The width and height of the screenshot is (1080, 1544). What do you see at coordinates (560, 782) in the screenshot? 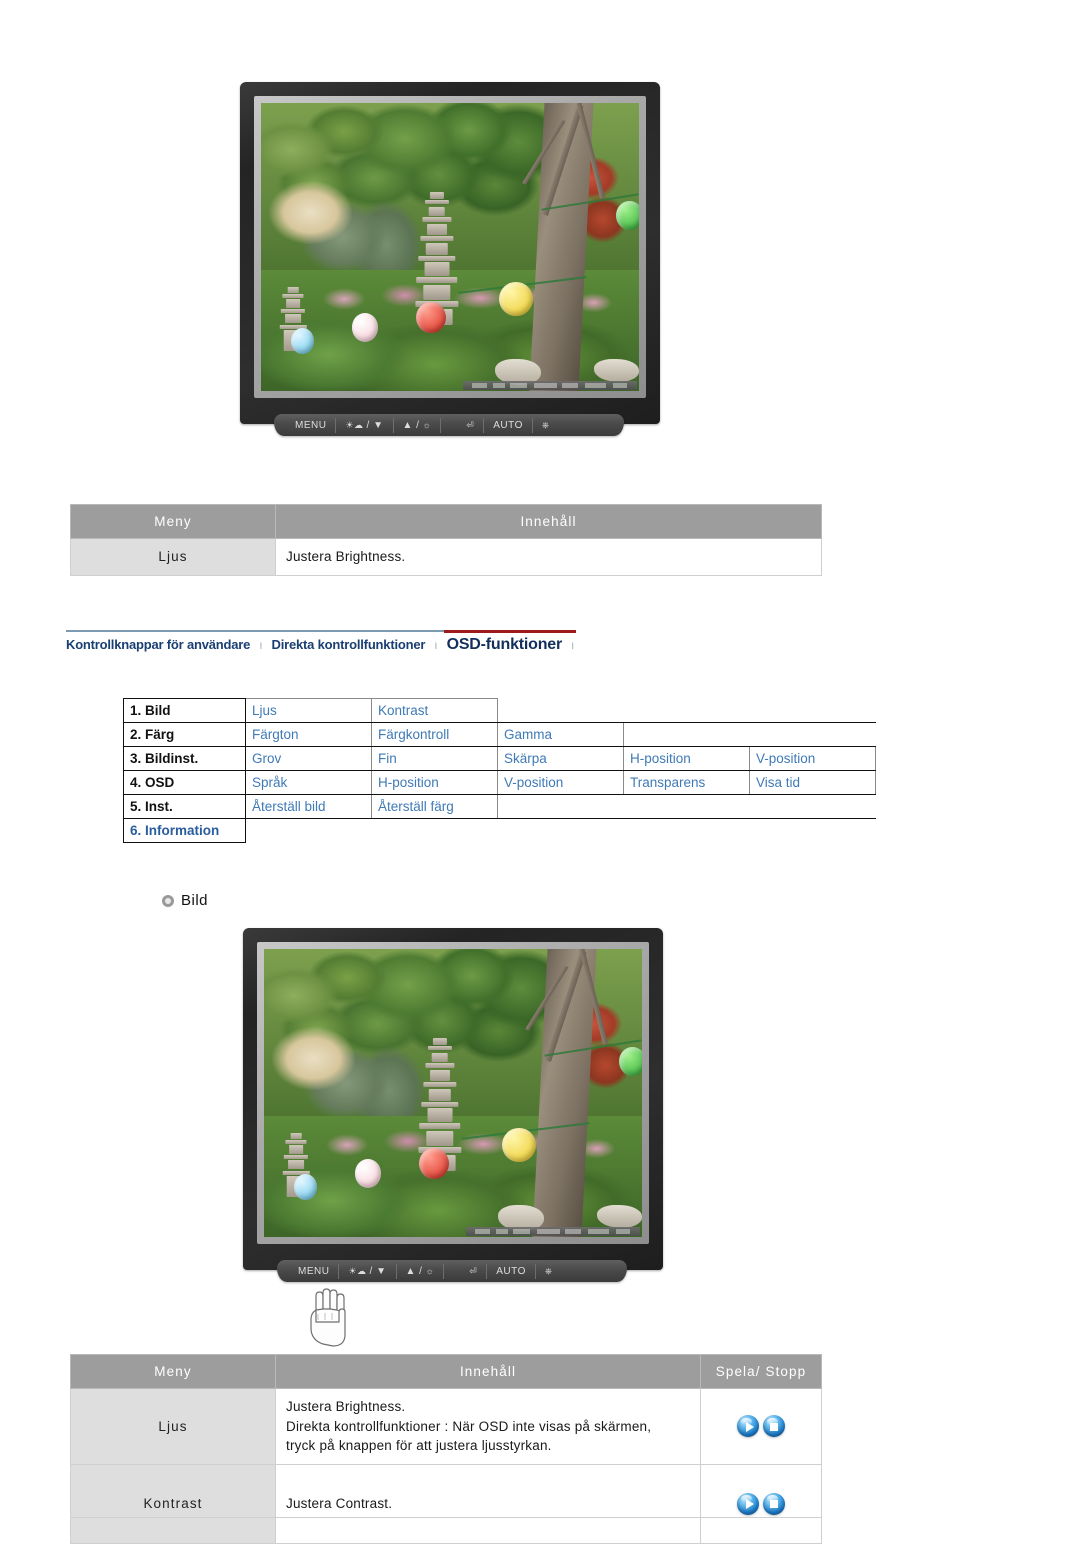
I see `osd-item-v-position-osd: V-position` at bounding box center [560, 782].